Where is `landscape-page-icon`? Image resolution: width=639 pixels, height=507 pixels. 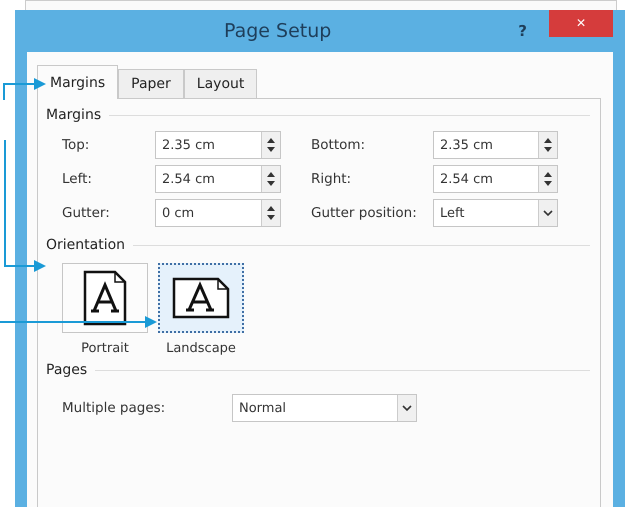
landscape-page-icon is located at coordinates (201, 298).